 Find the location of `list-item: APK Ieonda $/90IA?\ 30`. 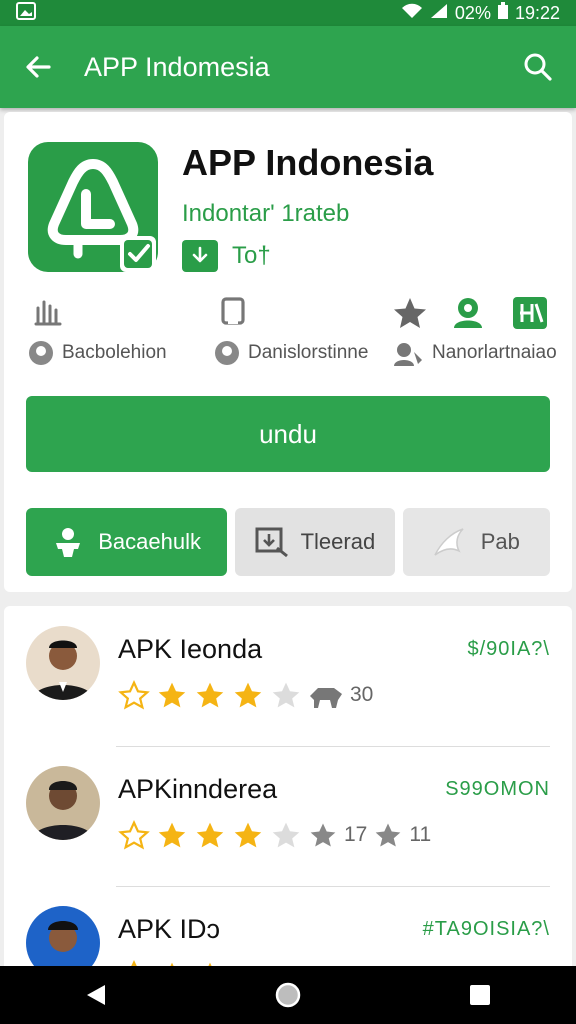

list-item: APK Ieonda $/90IA?\ 30 is located at coordinates (288, 676).